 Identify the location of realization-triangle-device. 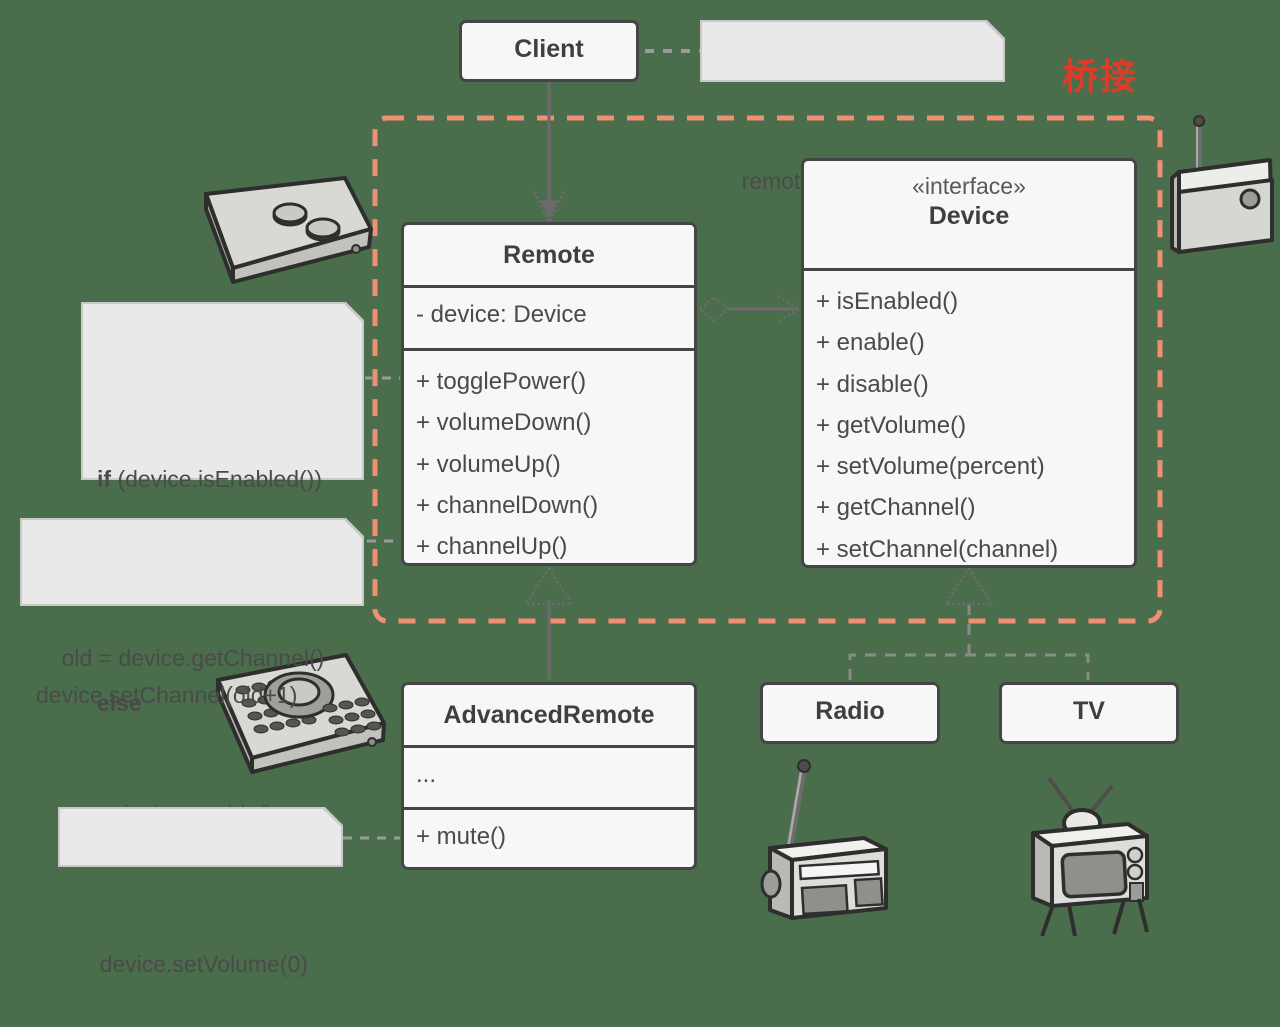
(969, 585).